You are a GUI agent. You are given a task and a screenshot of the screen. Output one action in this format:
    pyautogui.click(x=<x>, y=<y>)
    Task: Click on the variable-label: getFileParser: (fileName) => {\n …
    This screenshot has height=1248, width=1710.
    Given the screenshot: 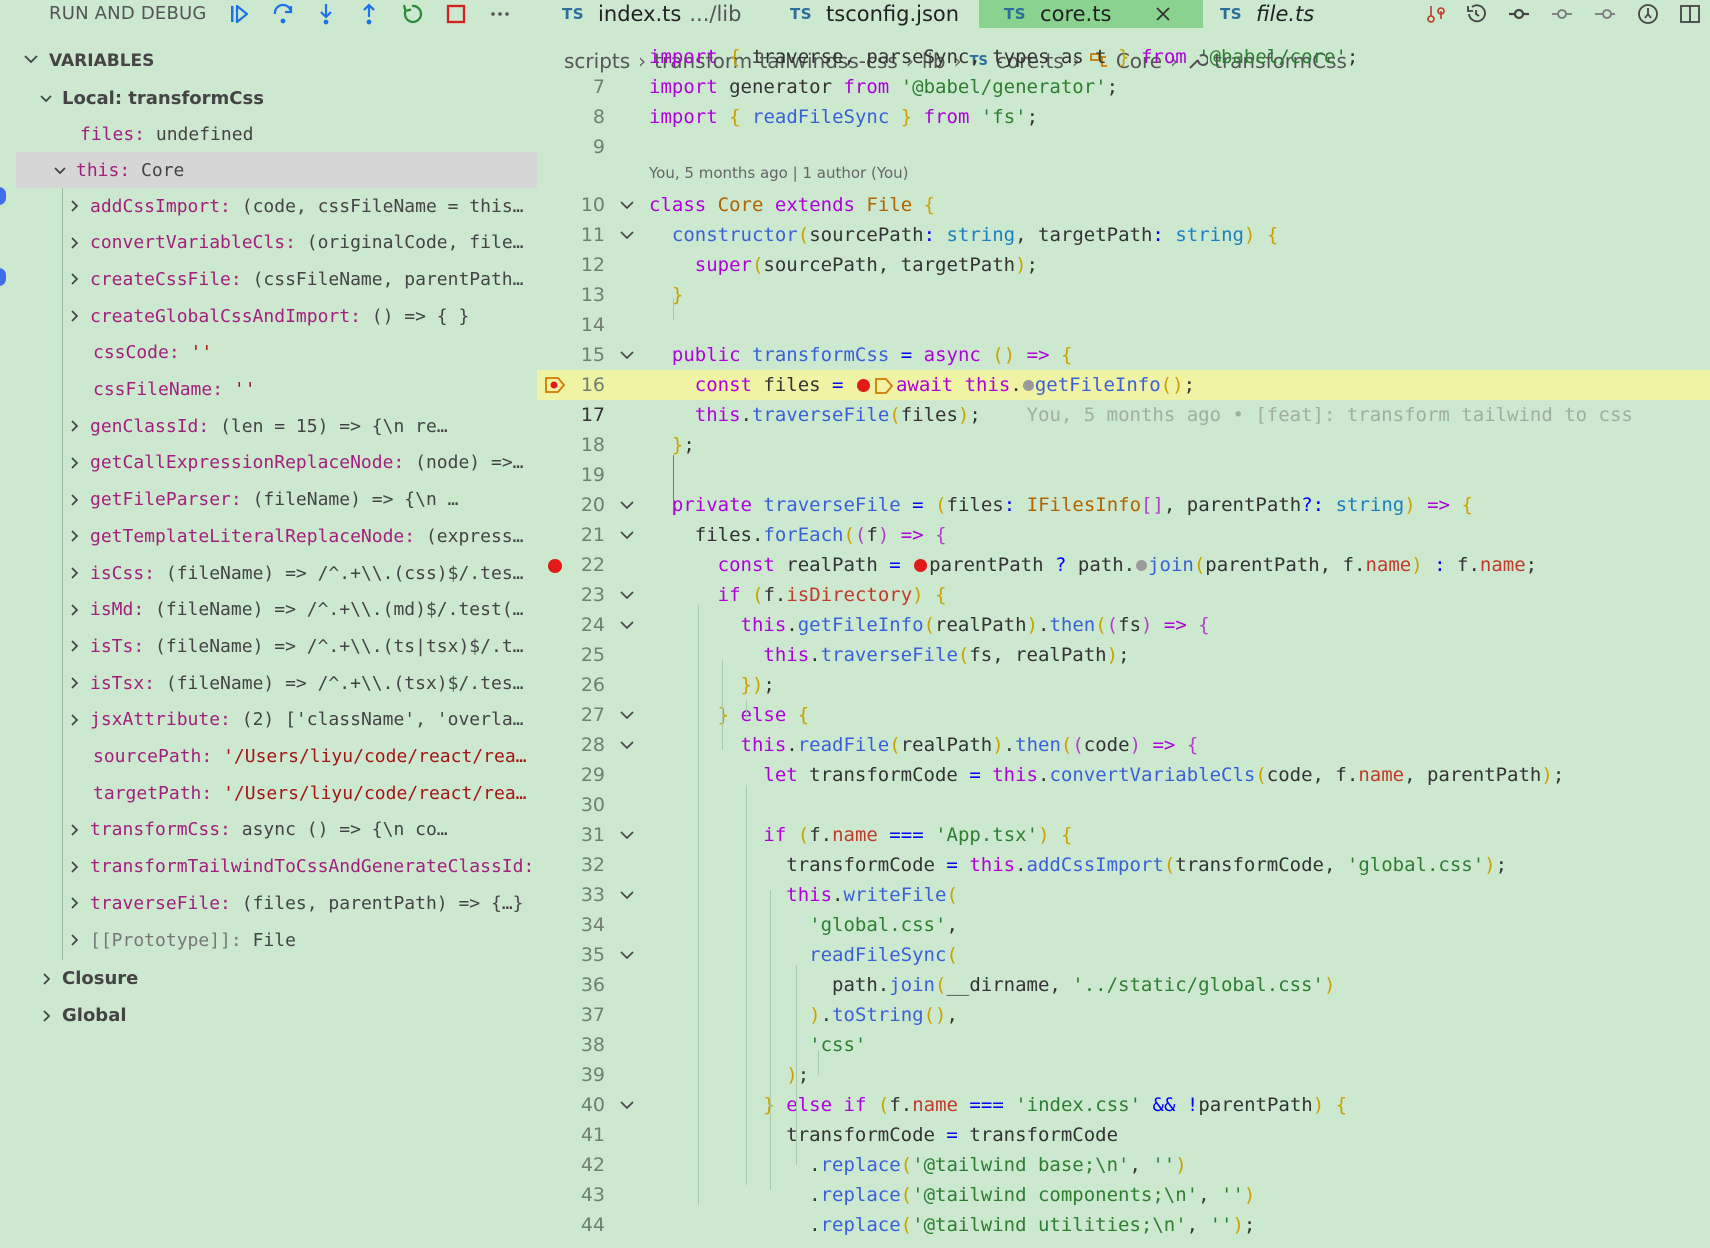 What is the action you would take?
    pyautogui.click(x=274, y=500)
    